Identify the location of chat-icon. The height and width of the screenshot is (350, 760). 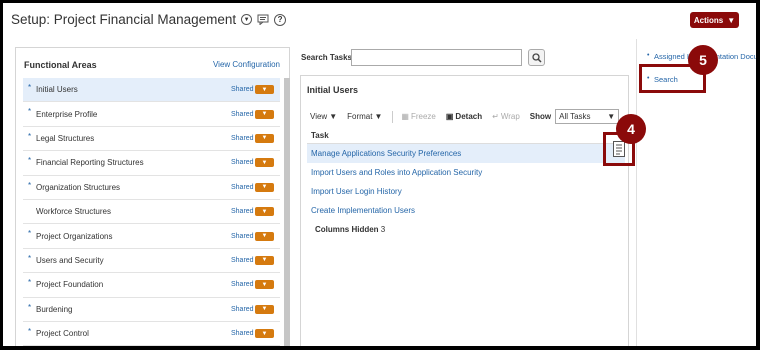
(263, 19).